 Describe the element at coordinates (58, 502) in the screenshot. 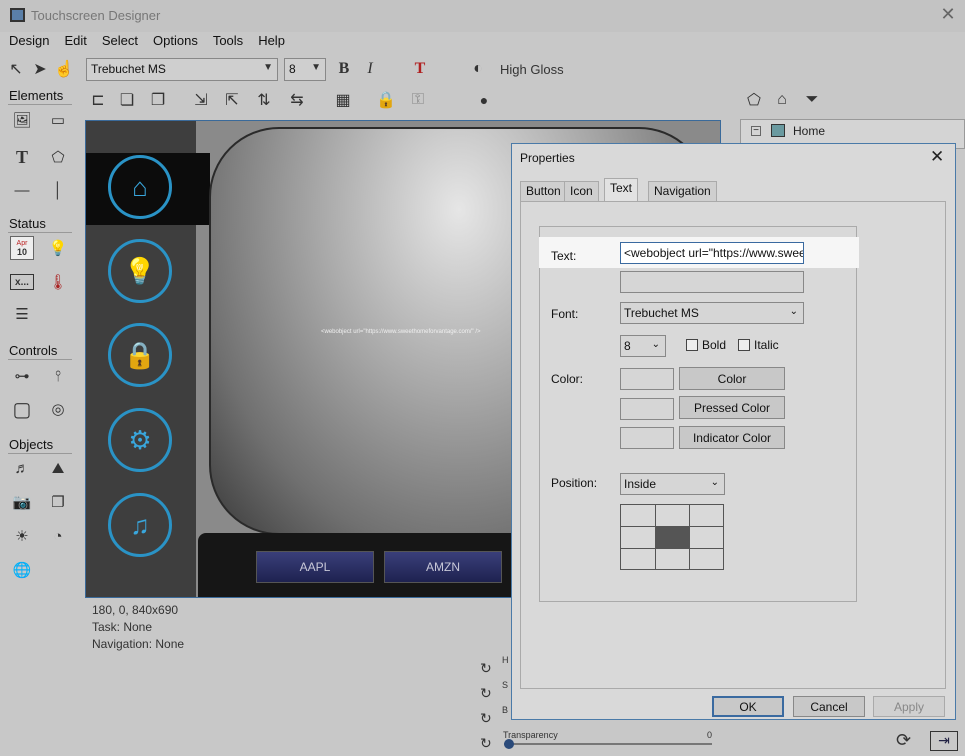

I see `window-object-icon: ❐` at that location.